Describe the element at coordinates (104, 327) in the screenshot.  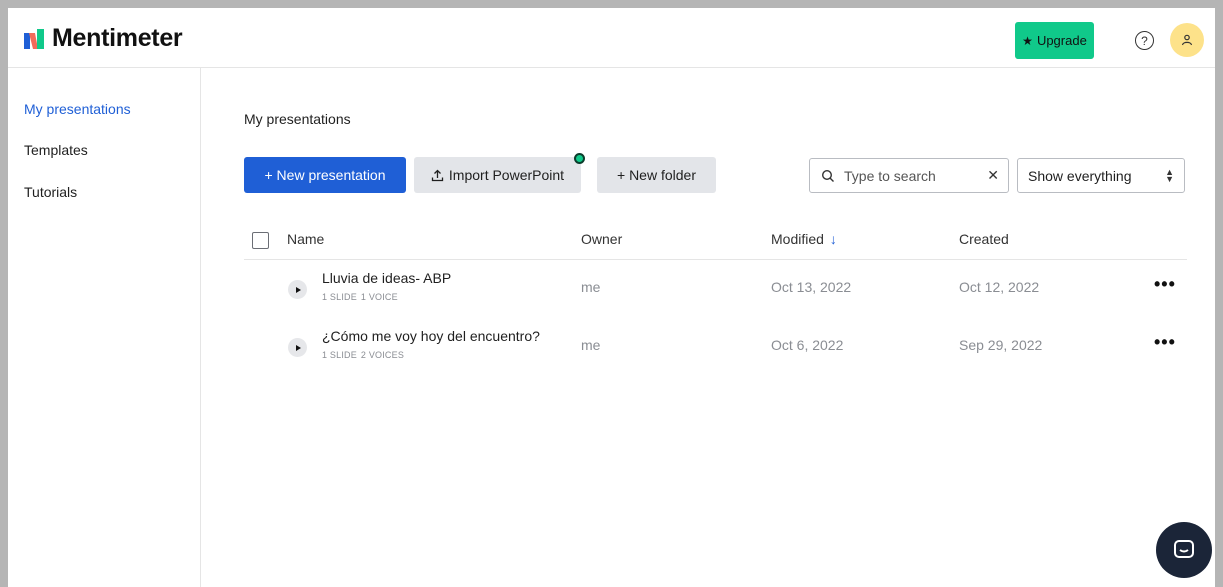
I see `sidebar: My presentations Templates Tutorials` at that location.